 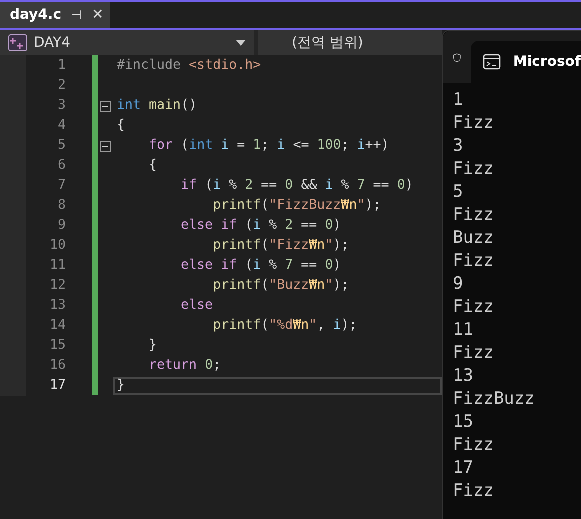 I want to click on output-line: 3, so click(x=458, y=146).